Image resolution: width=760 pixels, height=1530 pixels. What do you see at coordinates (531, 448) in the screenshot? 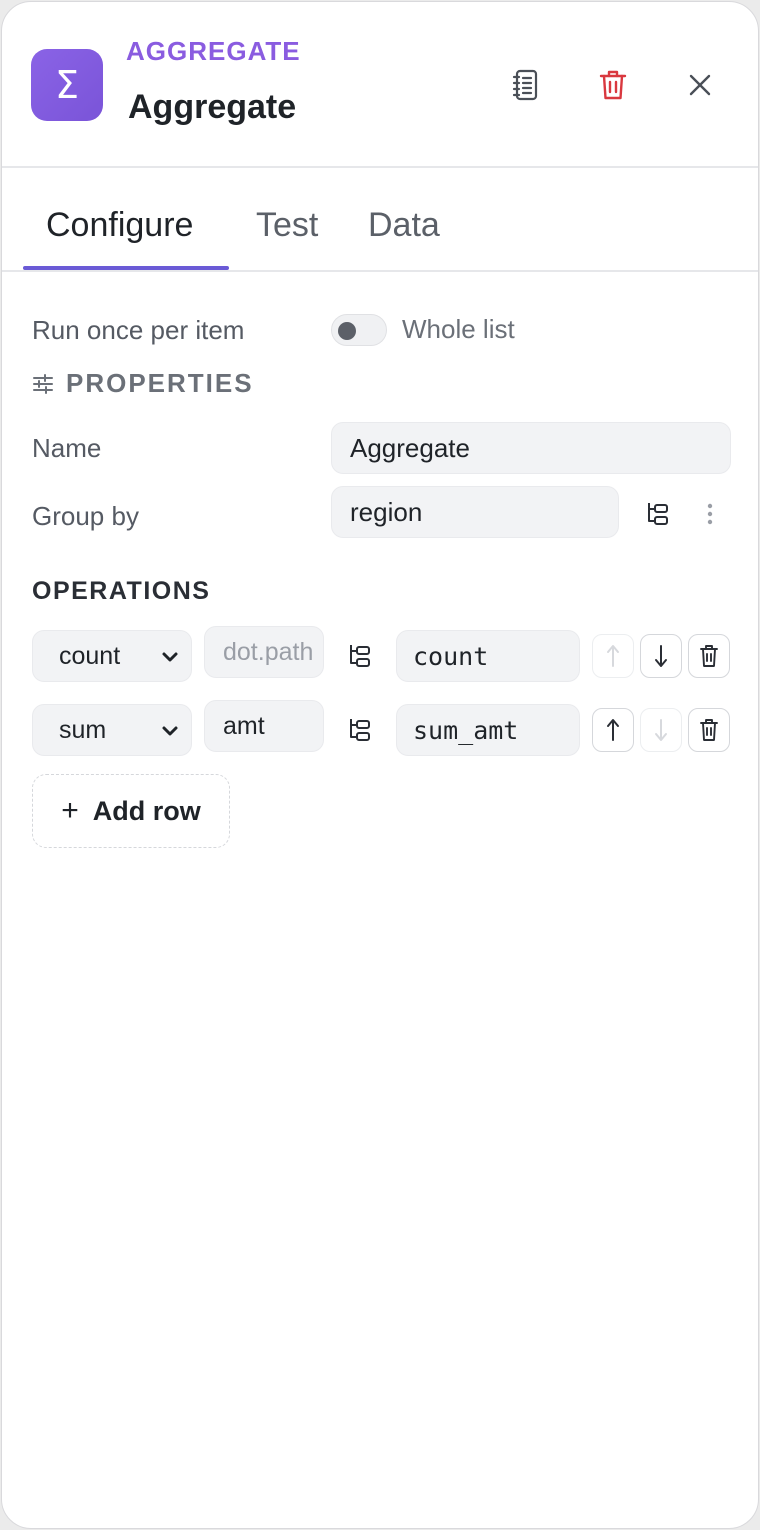
I see `name-input: Aggregate` at bounding box center [531, 448].